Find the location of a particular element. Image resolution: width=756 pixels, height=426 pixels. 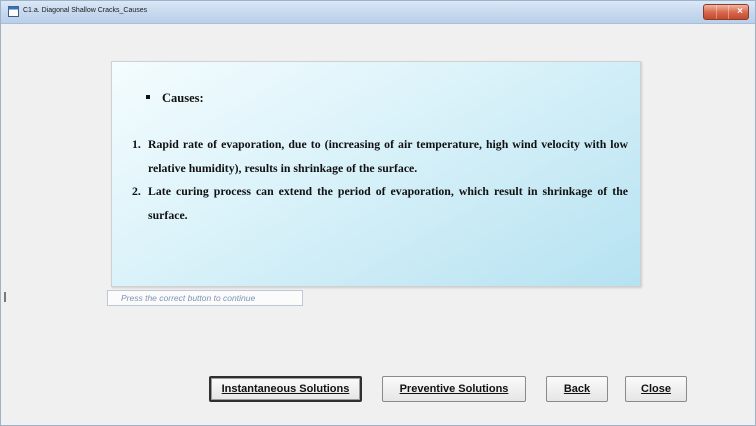

back-label: Back is located at coordinates (577, 389).